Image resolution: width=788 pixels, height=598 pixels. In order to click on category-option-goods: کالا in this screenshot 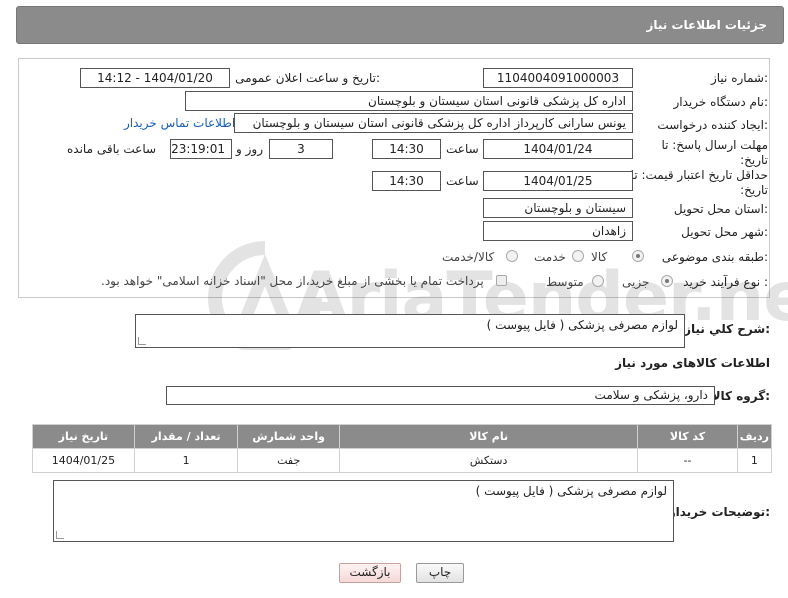, I will do `click(599, 257)`.